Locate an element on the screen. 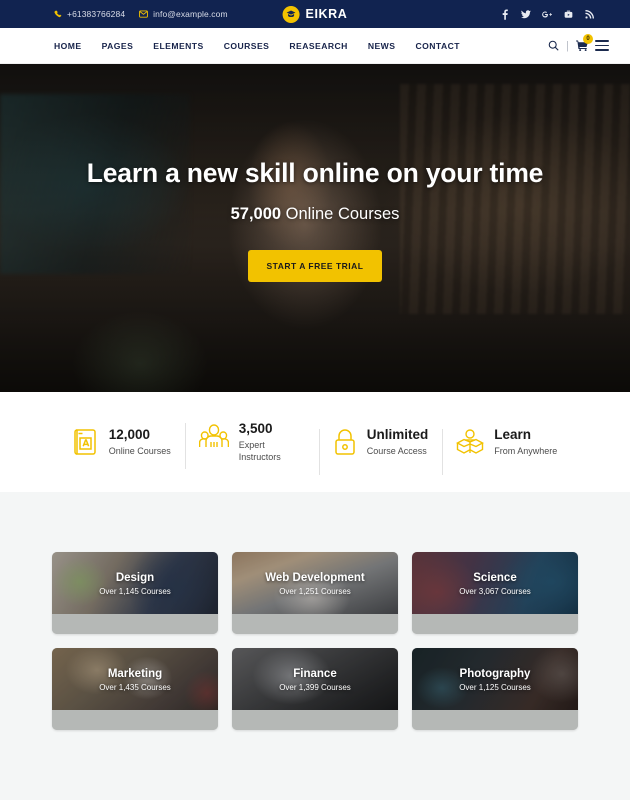  top-contact-info: +61383766284 info@example.com is located at coordinates (141, 14).